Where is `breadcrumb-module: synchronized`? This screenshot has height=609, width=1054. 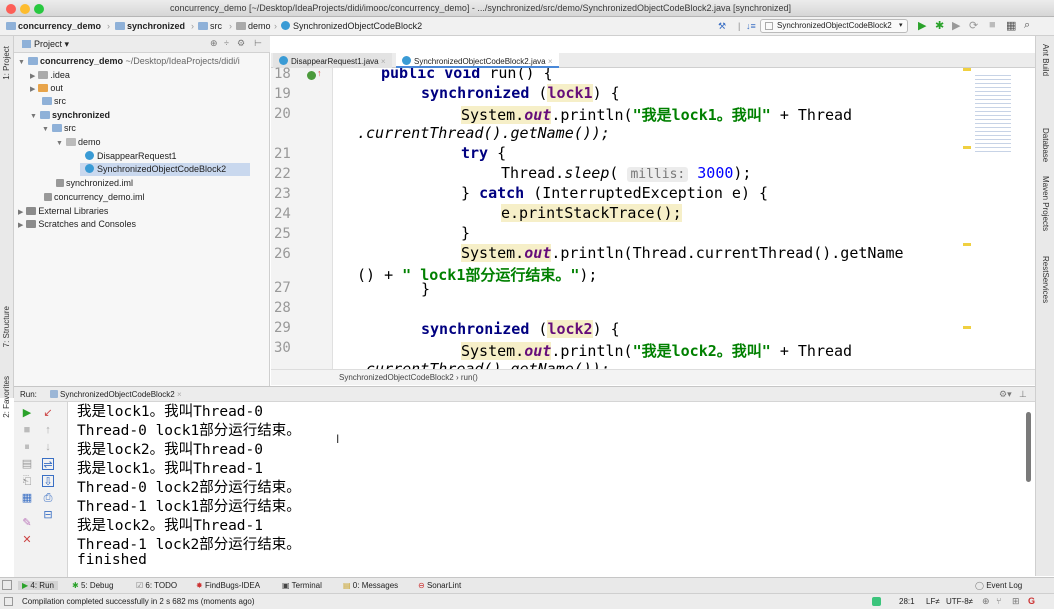
breadcrumb-module: synchronized is located at coordinates (150, 26).